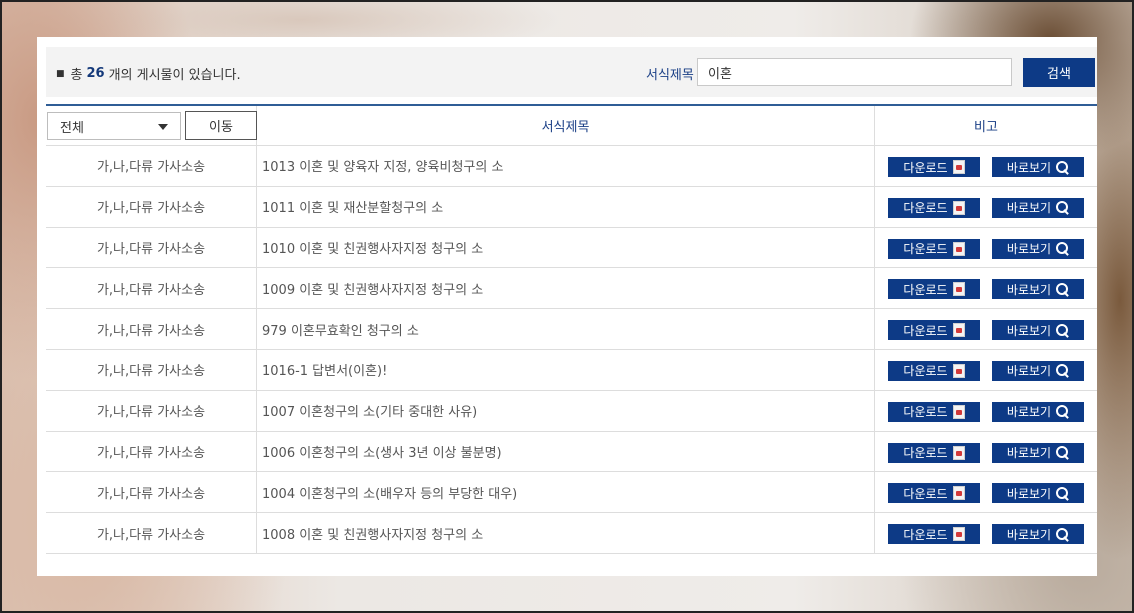  I want to click on row-title: 1004 이혼청구의 소(배우자 등의 부당한 대우), so click(566, 492).